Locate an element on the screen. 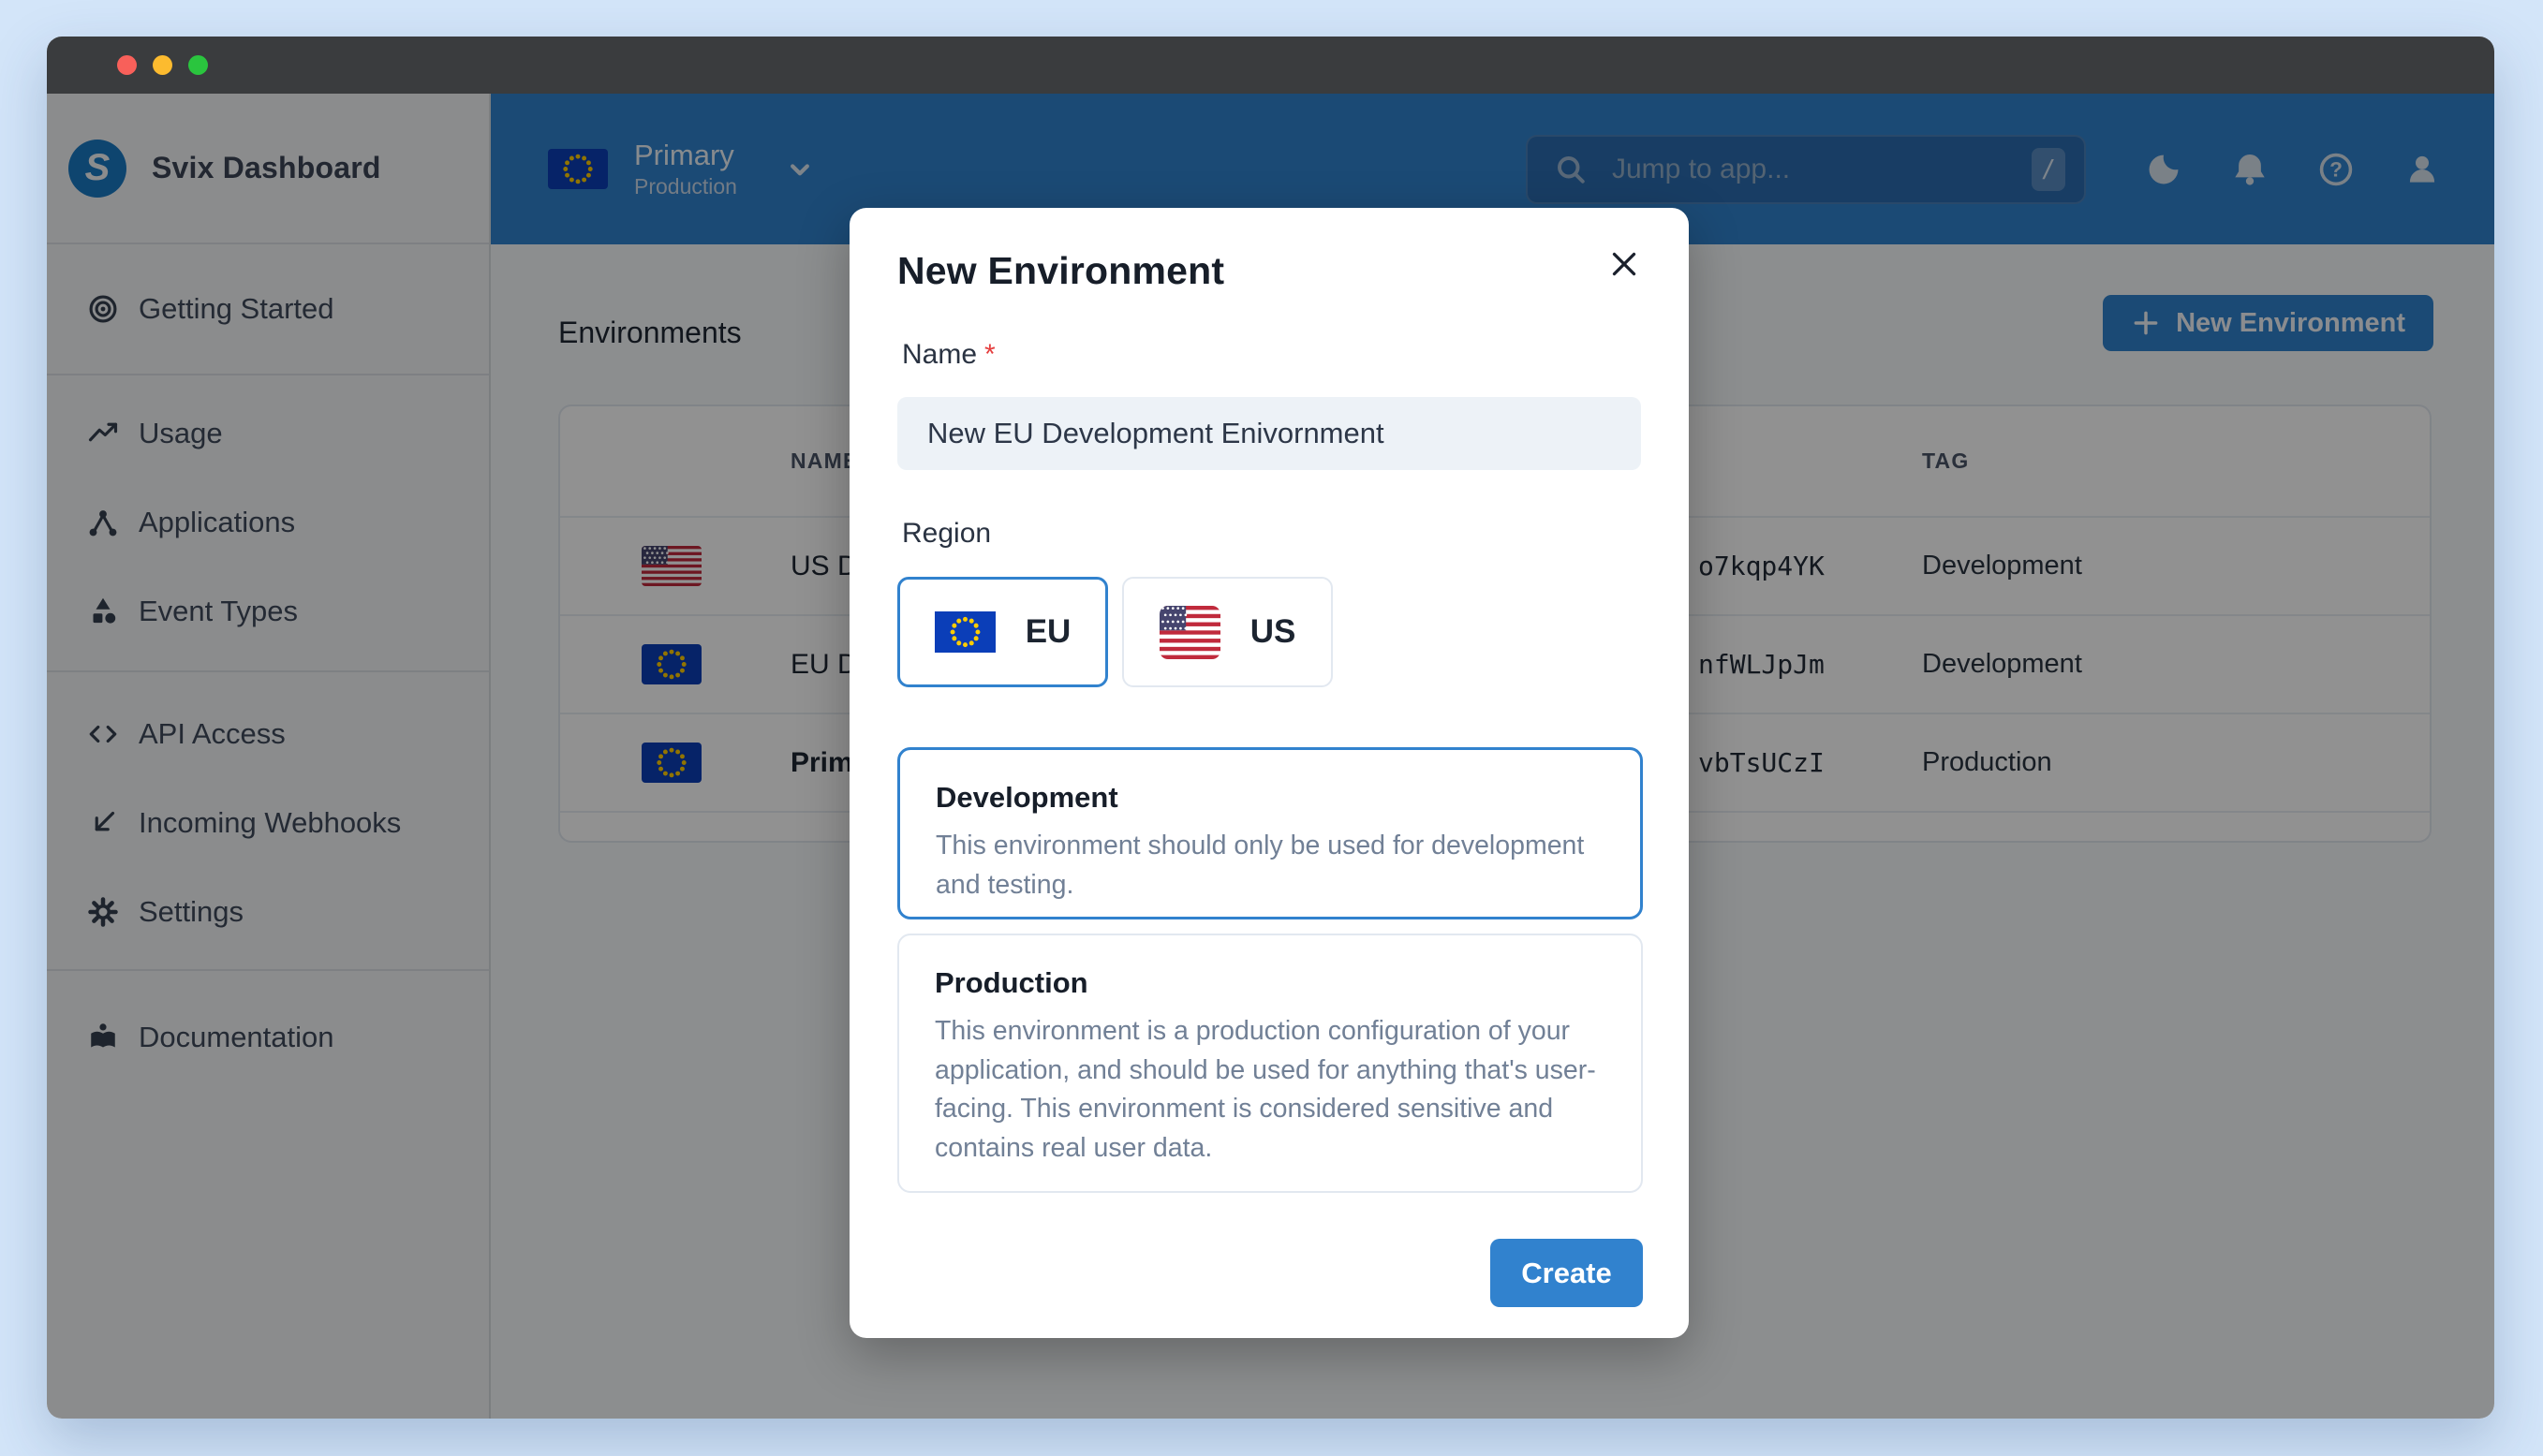 The width and height of the screenshot is (2543, 1456). modal-close-button is located at coordinates (1624, 265).